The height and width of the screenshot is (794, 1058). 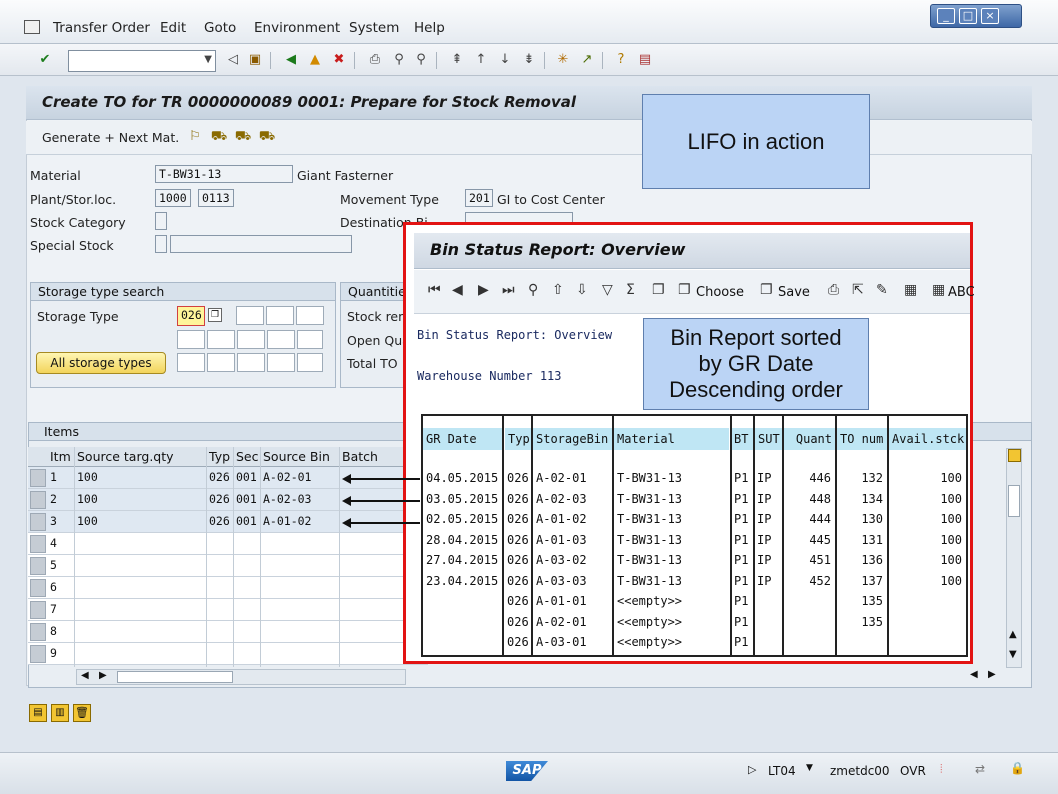 I want to click on vertical-scrollbar: ▲ ▼, so click(x=1014, y=558).